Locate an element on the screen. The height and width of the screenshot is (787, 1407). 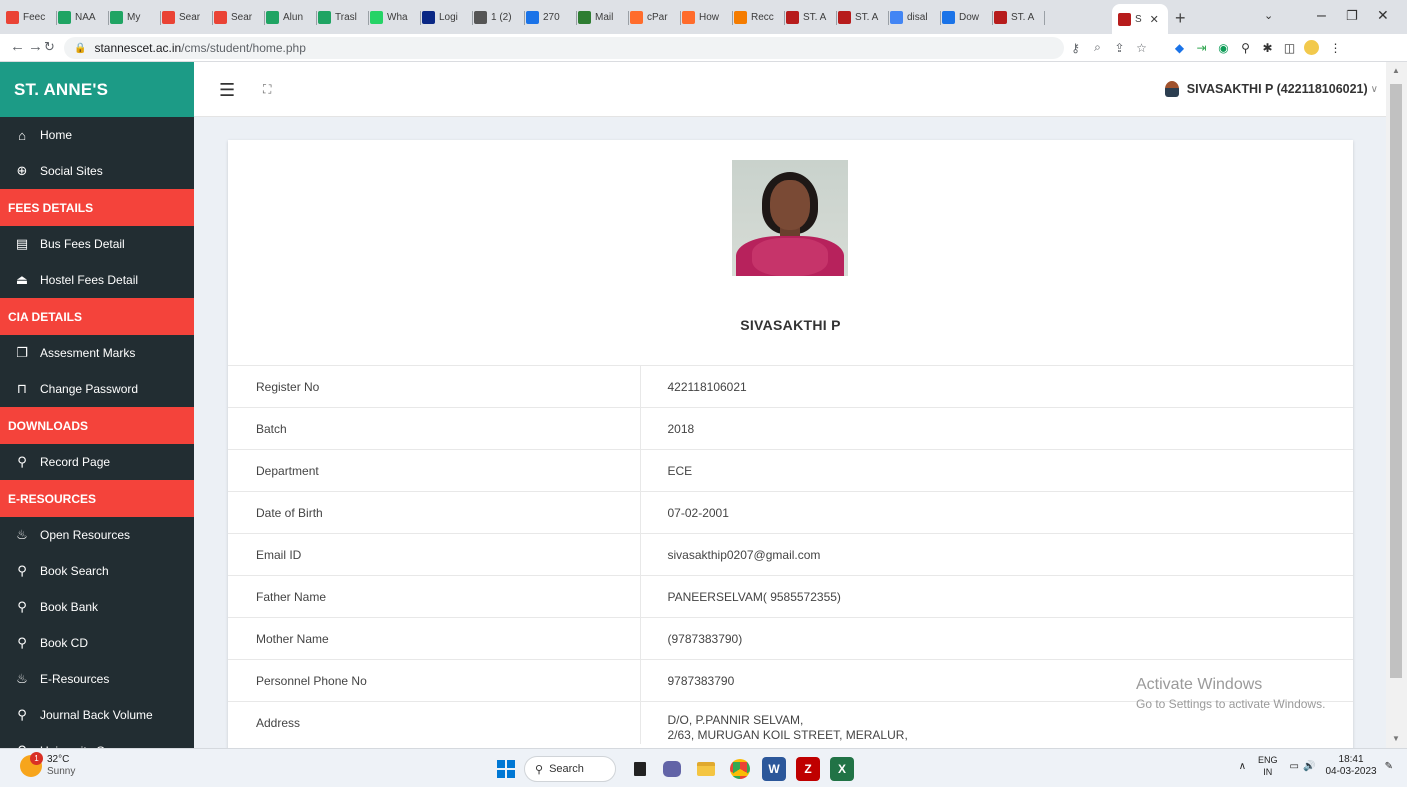
share-icon: ⇪ is located at coordinates (1119, 47).